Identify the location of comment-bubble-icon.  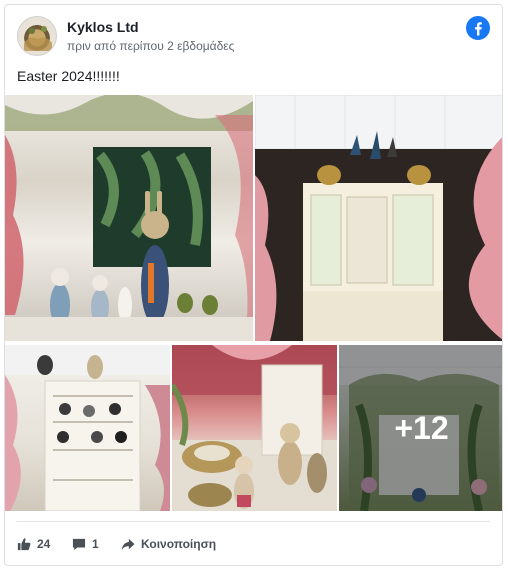
(79, 544).